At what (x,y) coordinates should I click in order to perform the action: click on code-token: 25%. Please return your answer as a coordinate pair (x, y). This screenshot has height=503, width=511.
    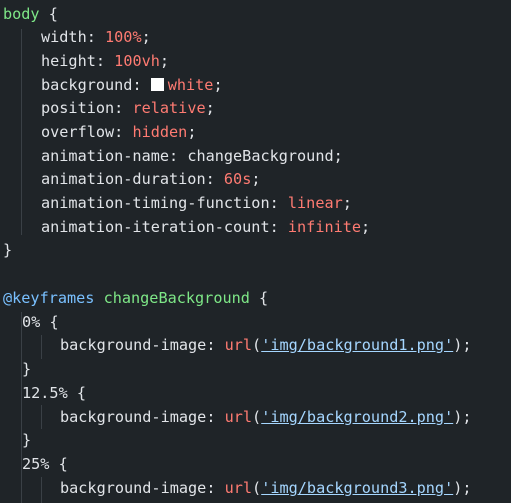
    Looking at the image, I should click on (36, 464).